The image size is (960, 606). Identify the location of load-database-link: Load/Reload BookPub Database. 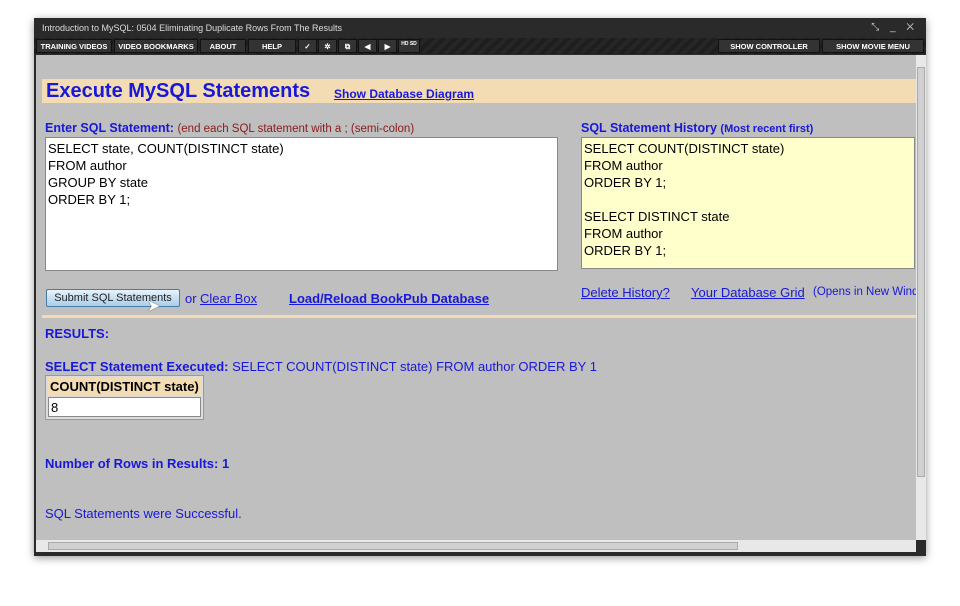
(389, 298).